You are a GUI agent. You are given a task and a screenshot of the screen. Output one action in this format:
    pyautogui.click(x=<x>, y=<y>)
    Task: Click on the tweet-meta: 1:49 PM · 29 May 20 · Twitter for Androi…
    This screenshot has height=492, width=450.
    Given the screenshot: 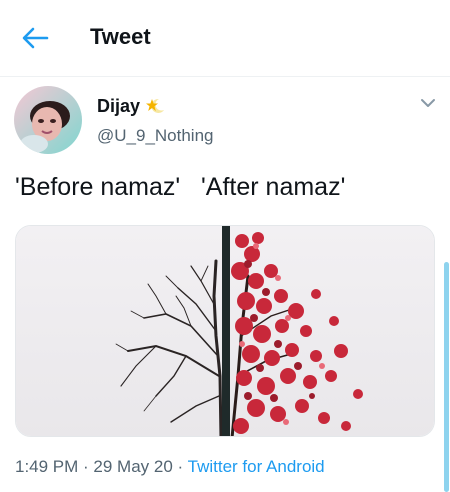 What is the action you would take?
    pyautogui.click(x=170, y=467)
    